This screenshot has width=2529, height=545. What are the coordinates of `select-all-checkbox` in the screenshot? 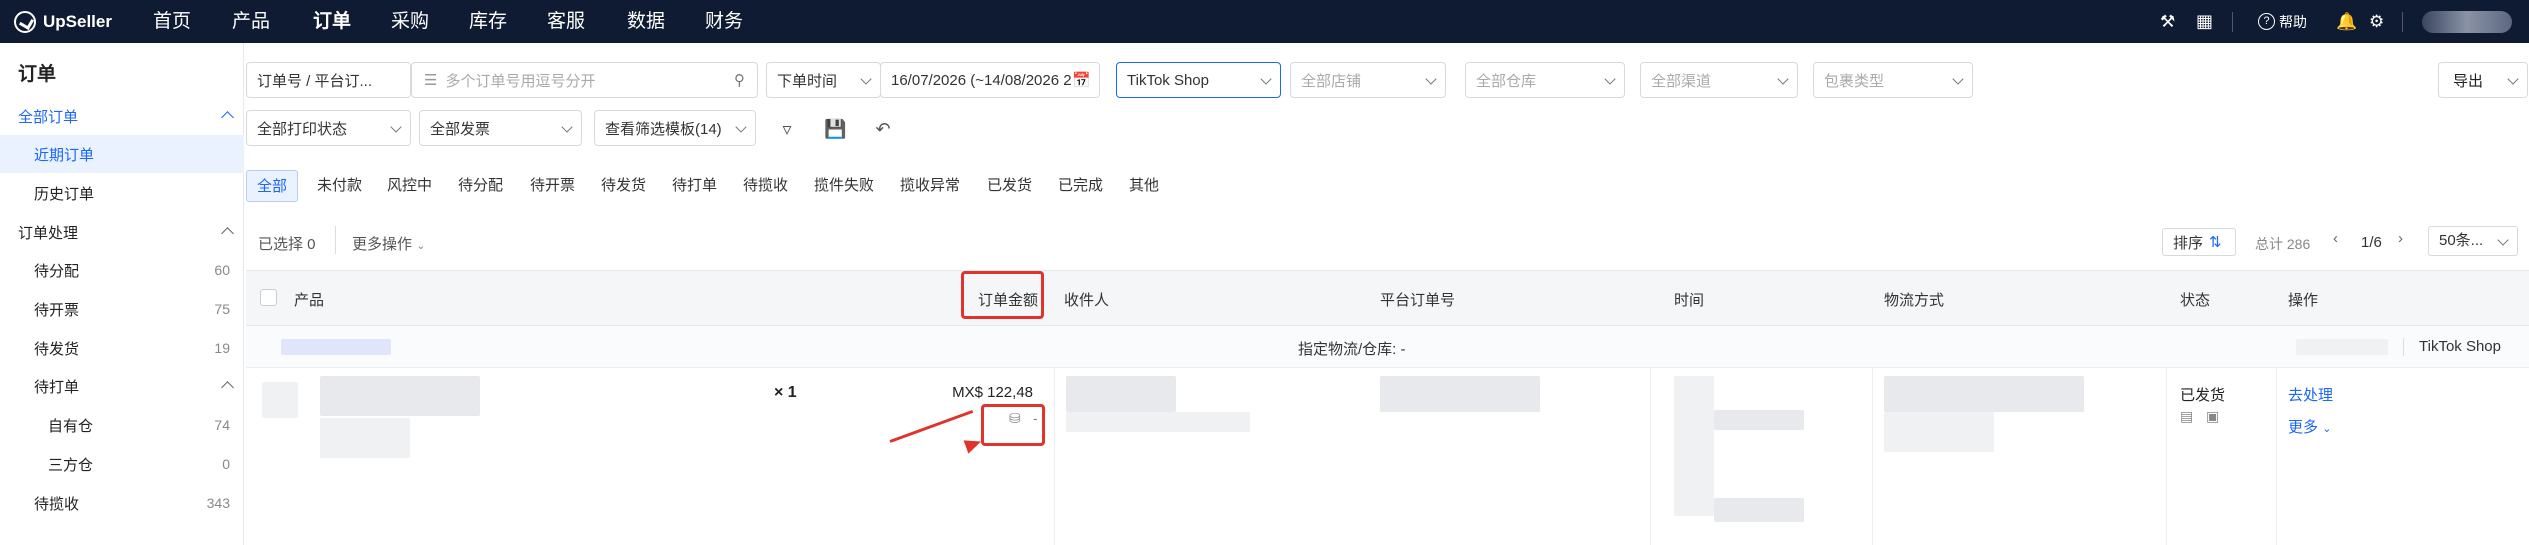 It's located at (268, 297).